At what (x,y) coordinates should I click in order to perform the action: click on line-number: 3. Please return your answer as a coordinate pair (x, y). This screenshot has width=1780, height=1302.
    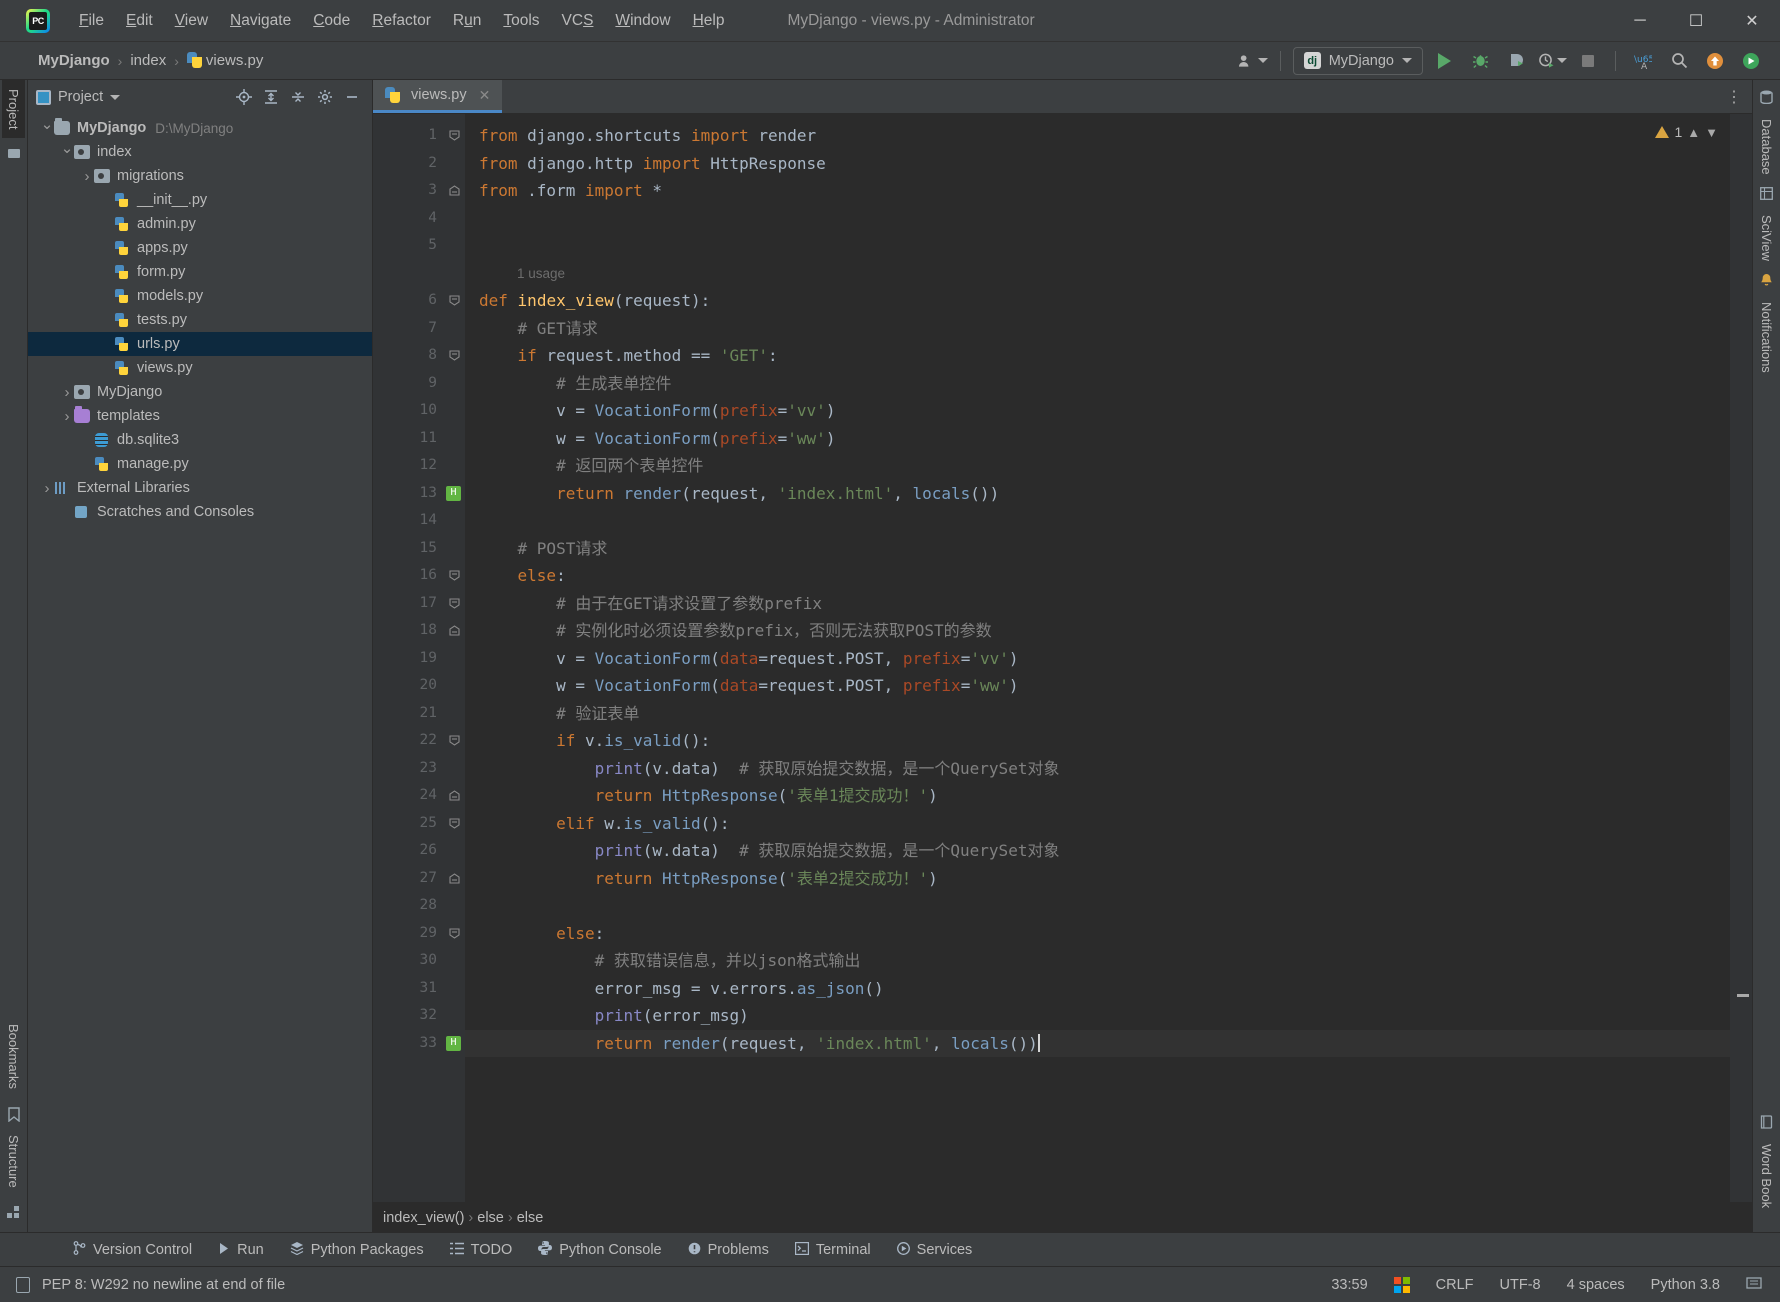
    Looking at the image, I should click on (408, 191).